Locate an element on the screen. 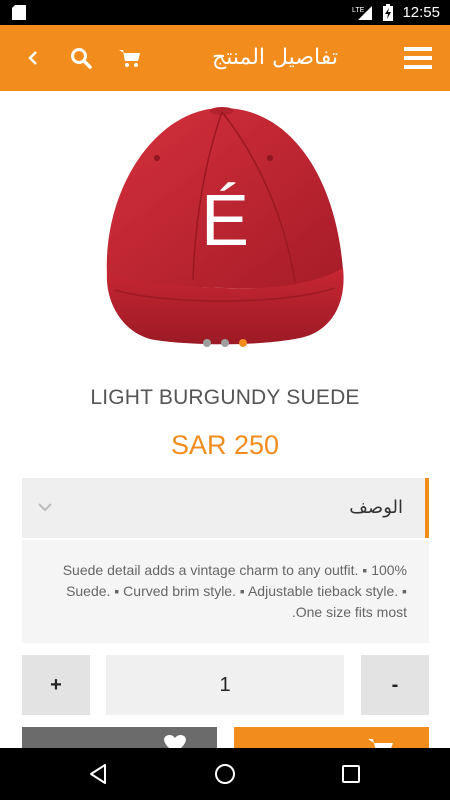  heart-icon is located at coordinates (175, 741).